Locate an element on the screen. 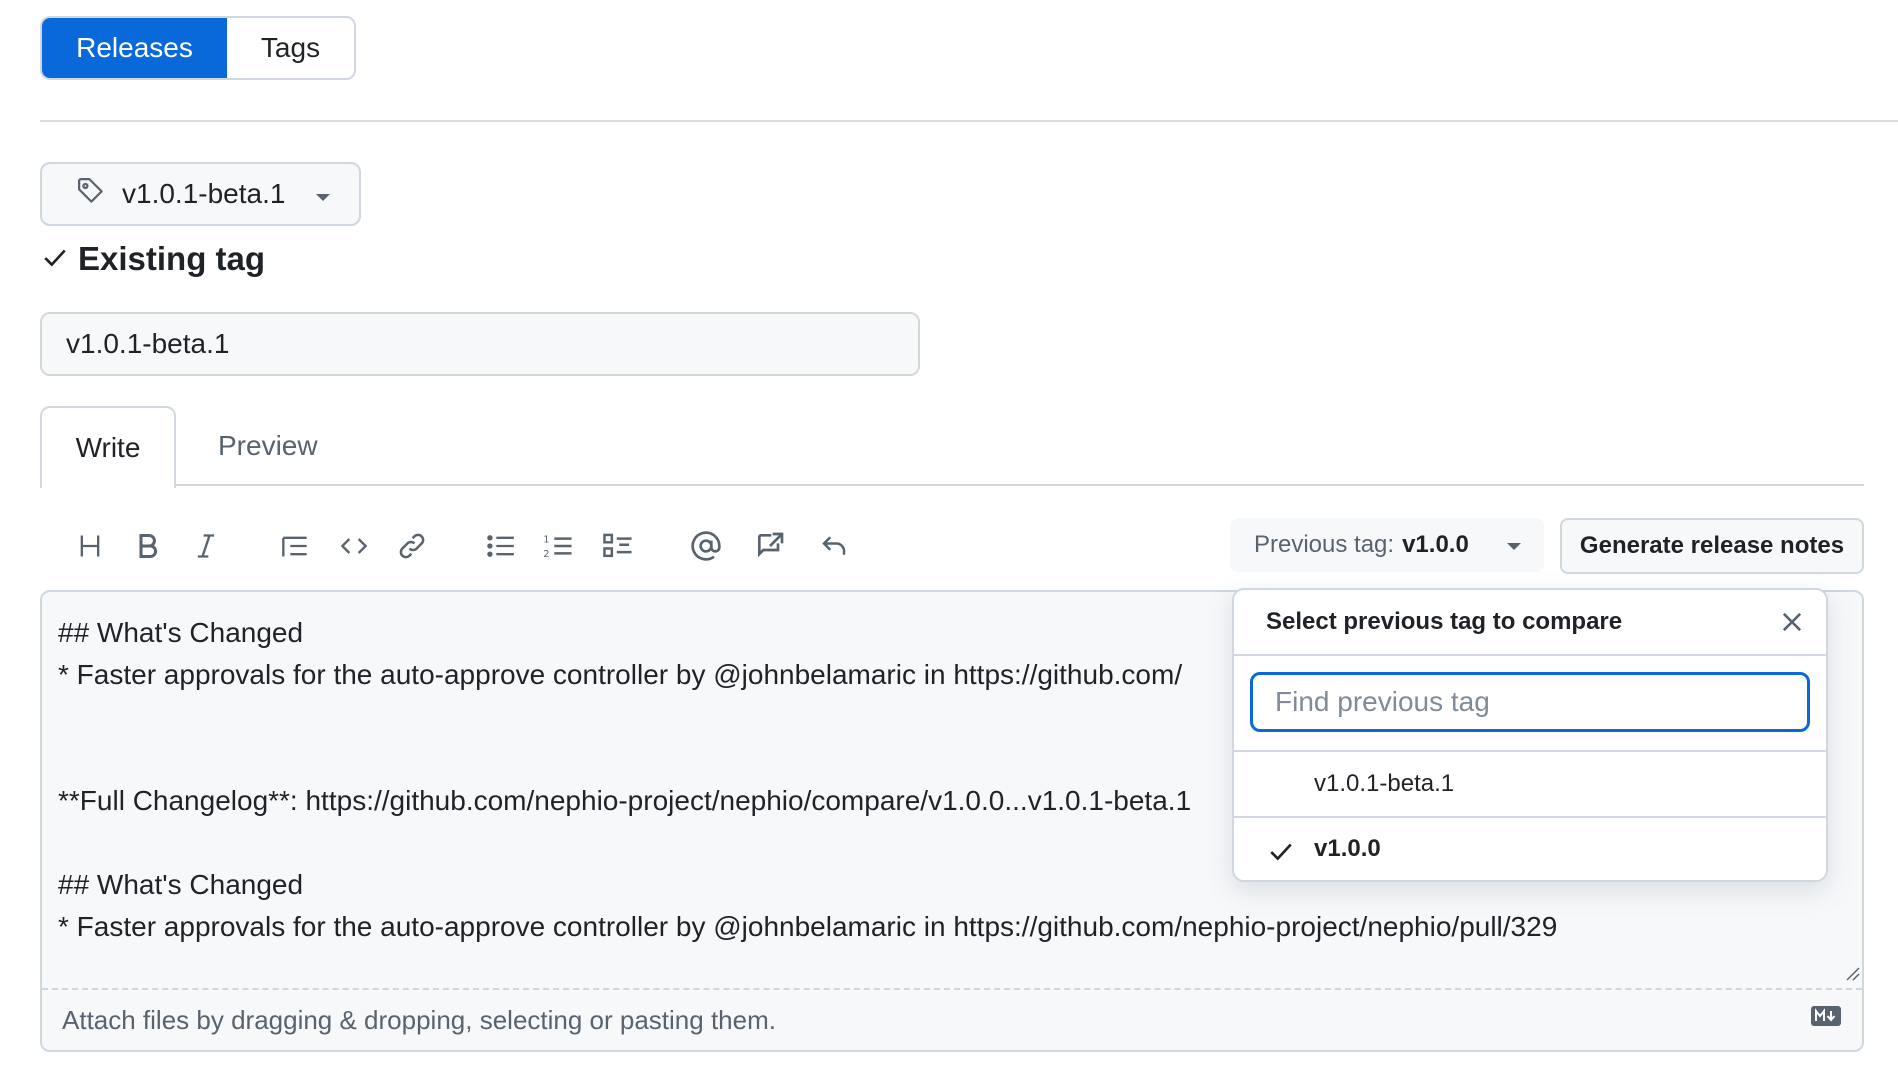 The image size is (1898, 1072). svg-text: 1 is located at coordinates (546, 539).